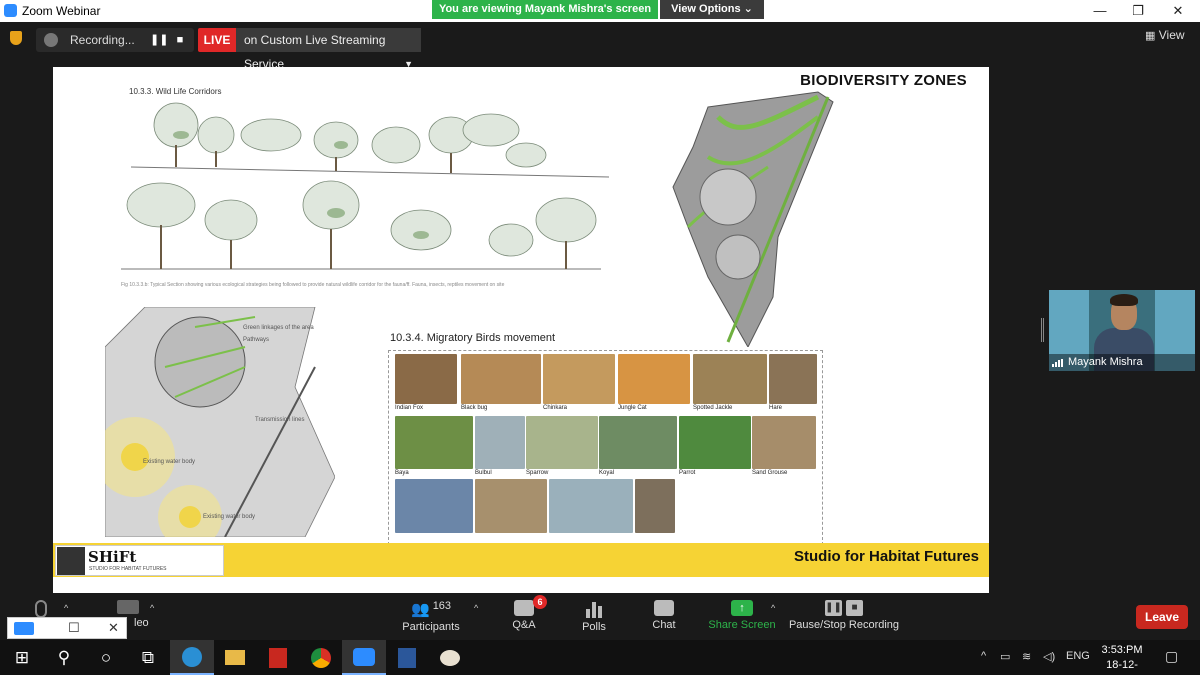 This screenshot has height=675, width=1200. I want to click on task-view-icon: ⧉, so click(148, 657).